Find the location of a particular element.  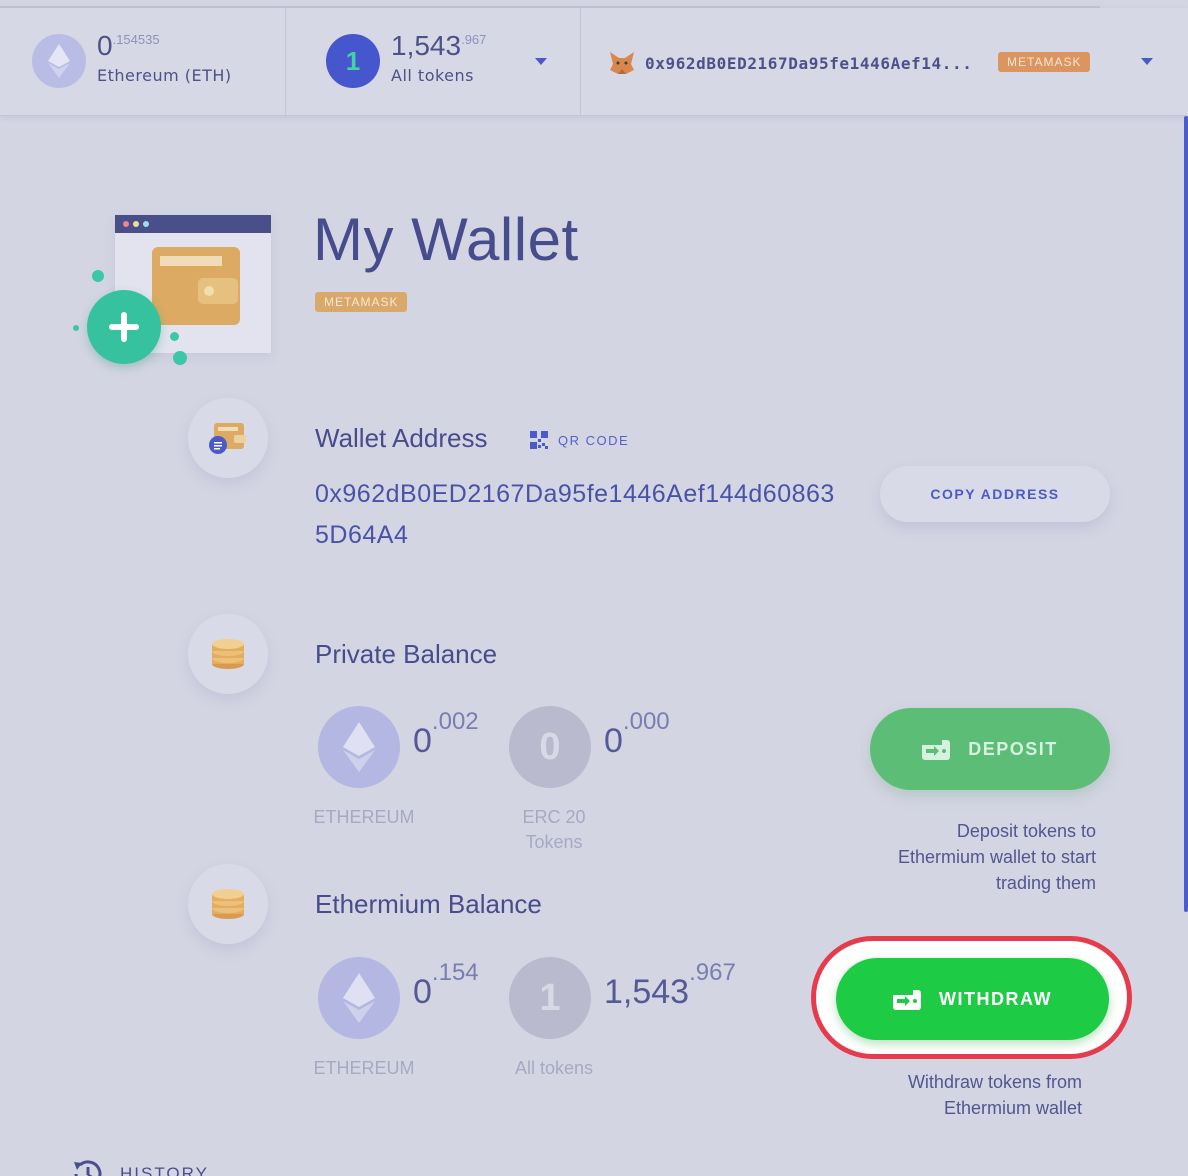

token-count-icon: 1 is located at coordinates (353, 61).